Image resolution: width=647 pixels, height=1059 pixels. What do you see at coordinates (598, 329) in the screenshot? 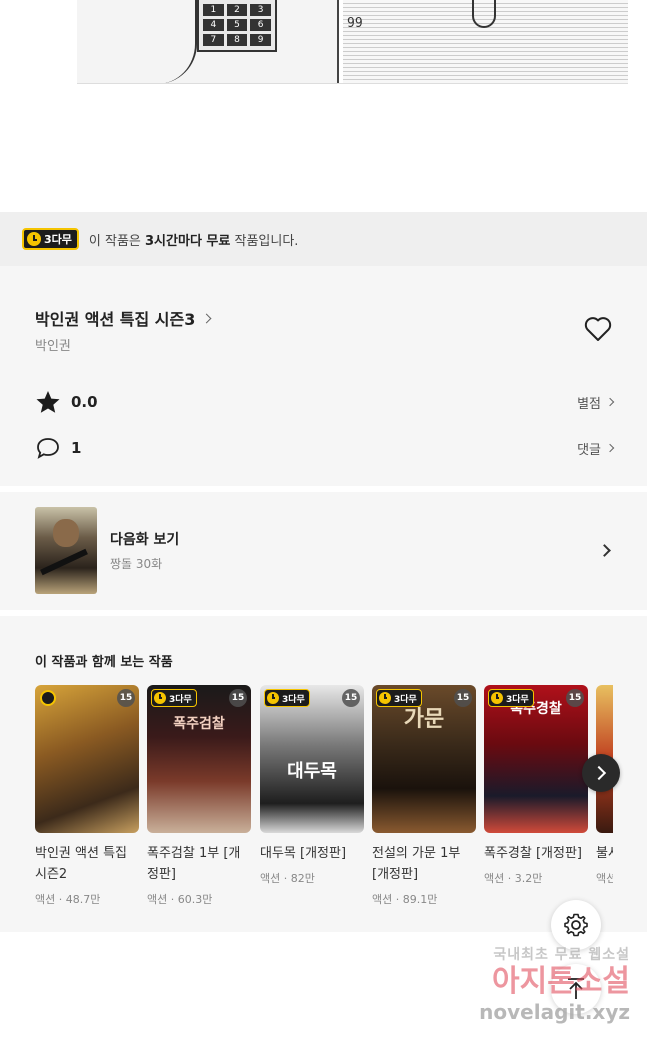
I see `heart-icon` at bounding box center [598, 329].